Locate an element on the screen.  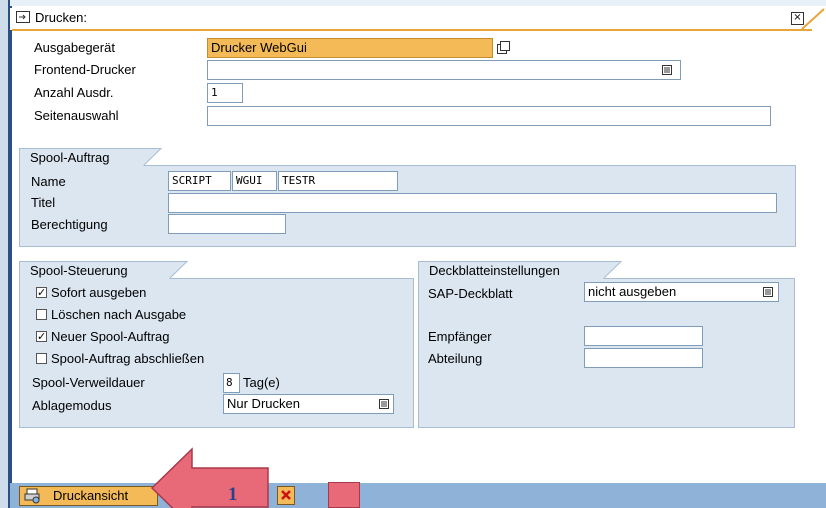
spool-name-label: Name is located at coordinates (48, 181).